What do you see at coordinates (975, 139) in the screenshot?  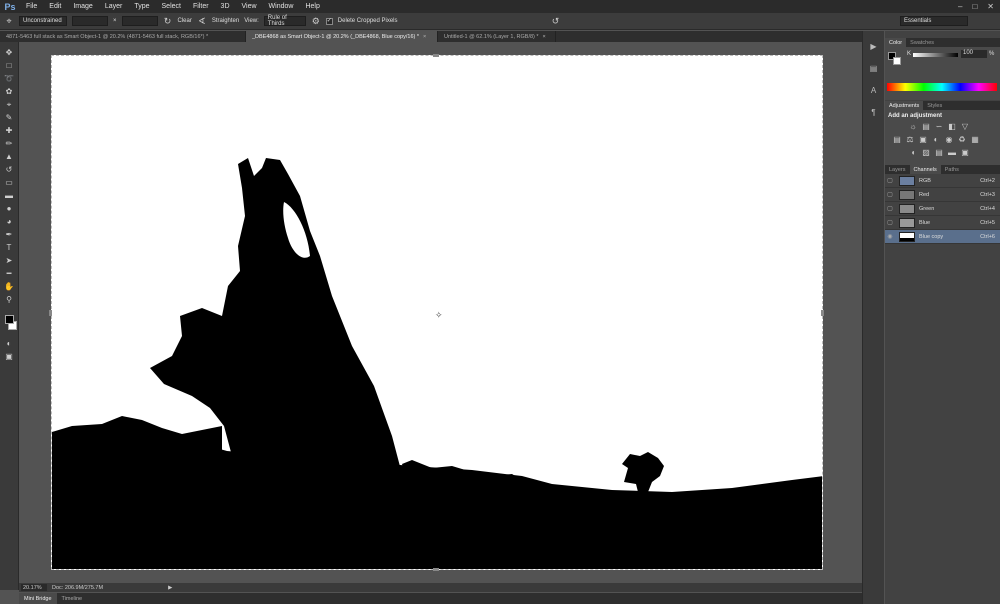 I see `color-lookup-icon: ▦` at bounding box center [975, 139].